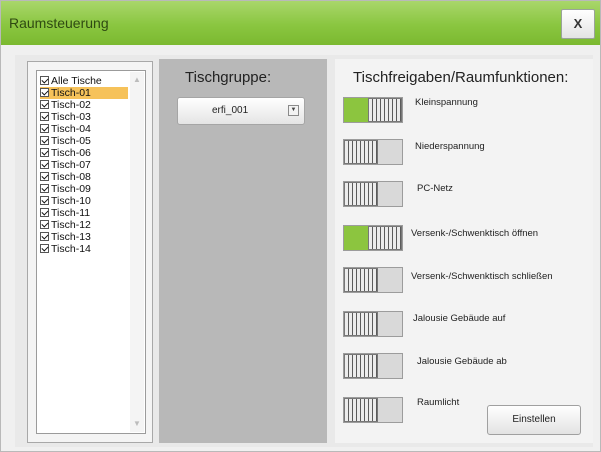 The image size is (601, 452). I want to click on toggle-jalousie-auf, so click(373, 324).